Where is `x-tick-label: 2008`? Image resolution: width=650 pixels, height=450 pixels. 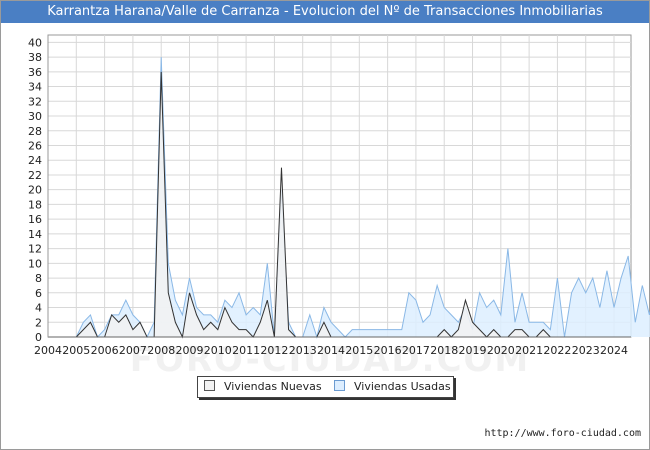 x-tick-label: 2008 is located at coordinates (161, 350).